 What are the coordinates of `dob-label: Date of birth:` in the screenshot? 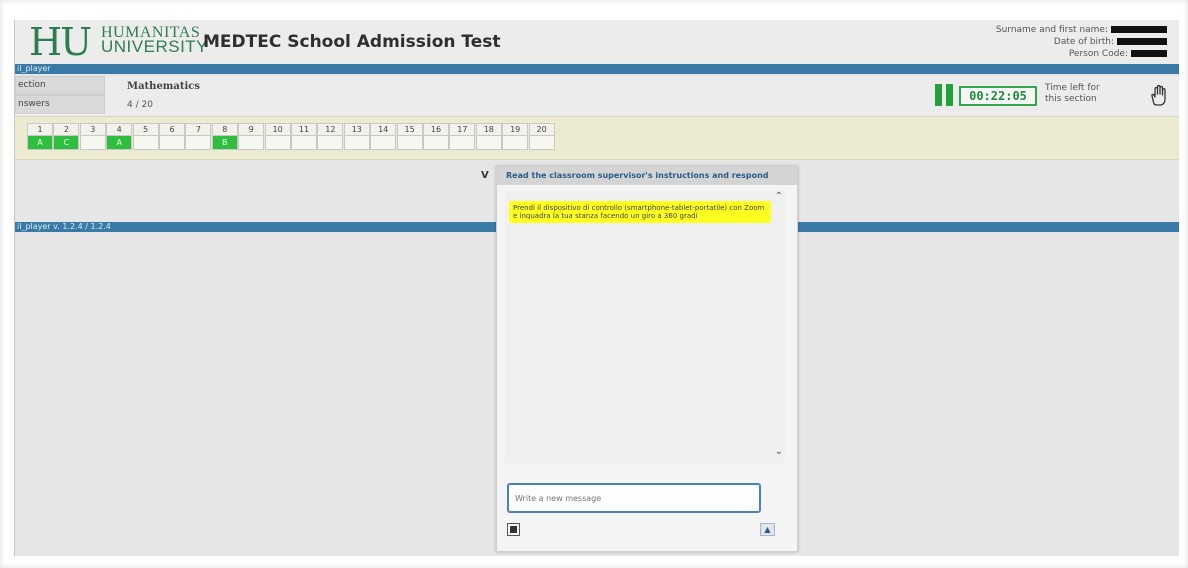 It's located at (1083, 42).